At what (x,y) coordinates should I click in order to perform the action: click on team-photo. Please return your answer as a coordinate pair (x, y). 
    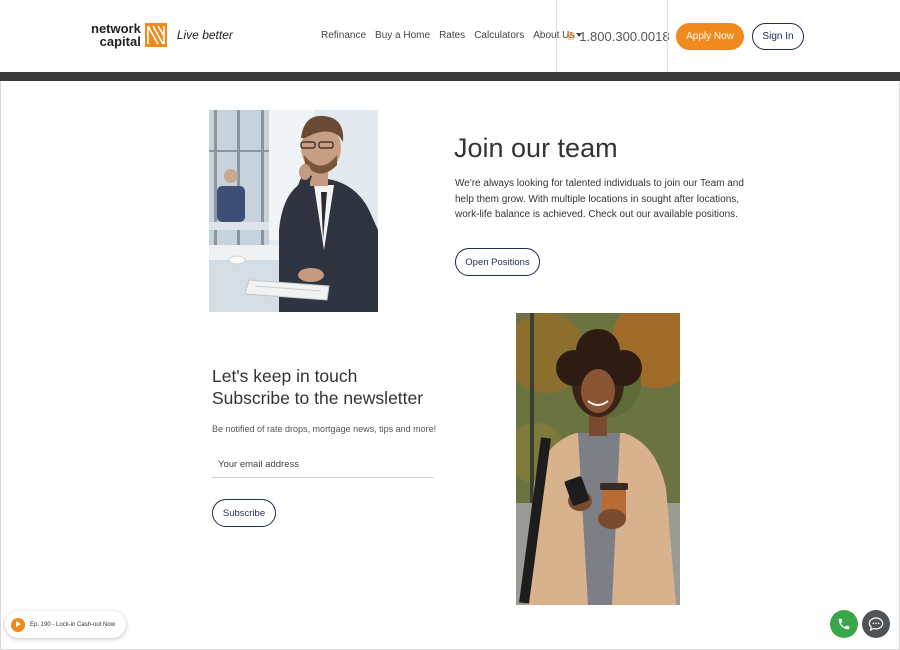
    Looking at the image, I should click on (293, 211).